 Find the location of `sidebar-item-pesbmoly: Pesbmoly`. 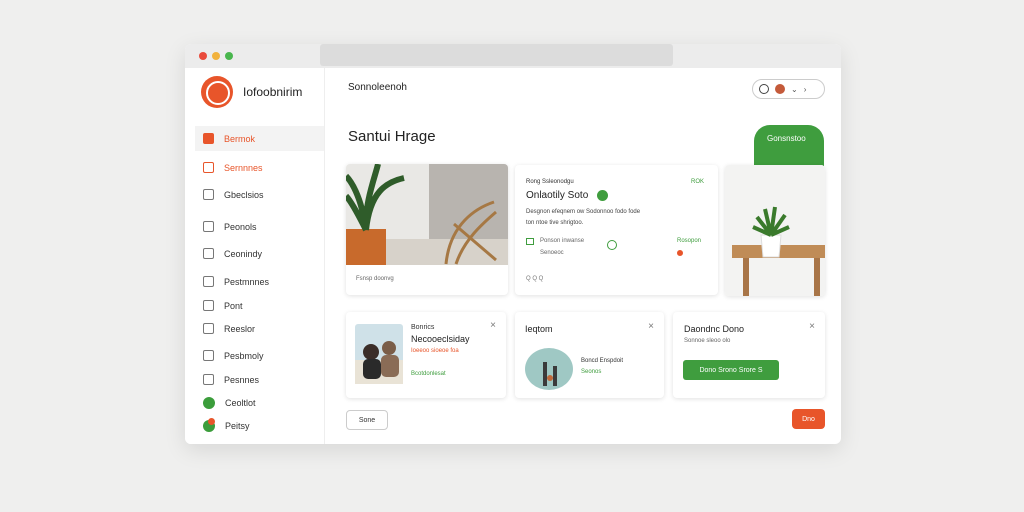

sidebar-item-pesbmoly: Pesbmoly is located at coordinates (259, 355).